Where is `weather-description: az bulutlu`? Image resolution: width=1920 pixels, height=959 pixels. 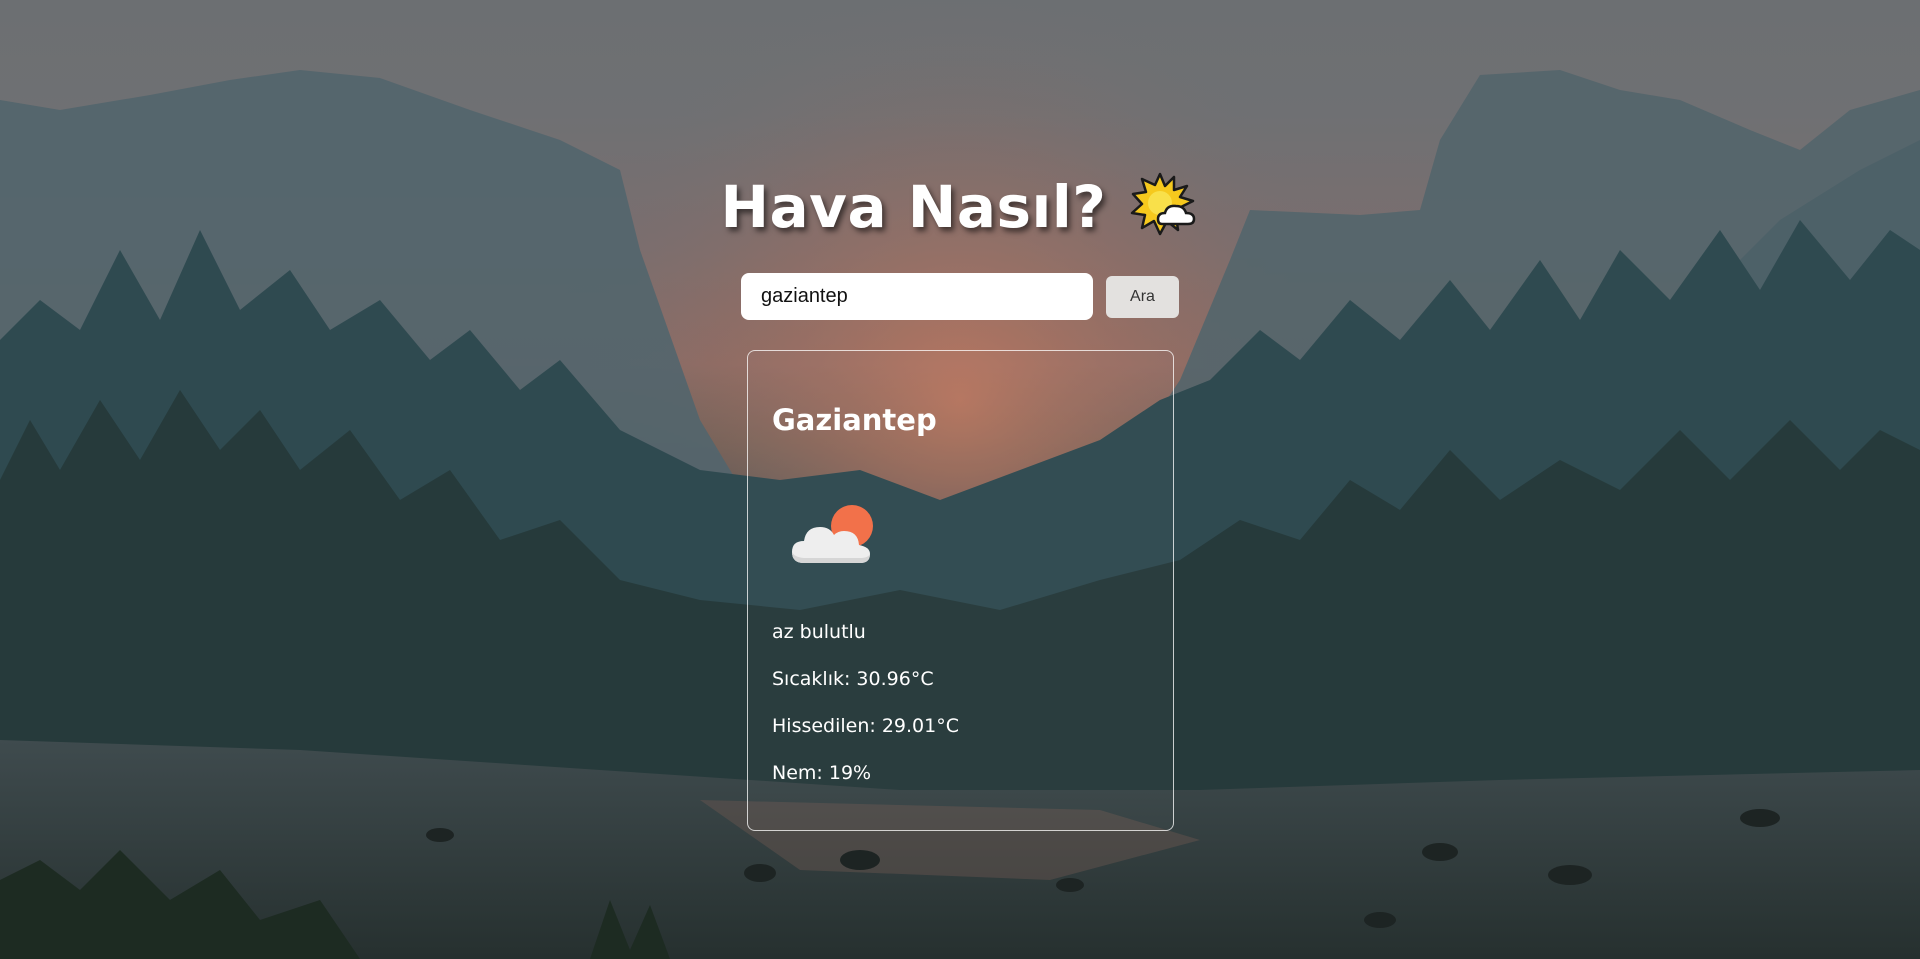 weather-description: az bulutlu is located at coordinates (819, 632).